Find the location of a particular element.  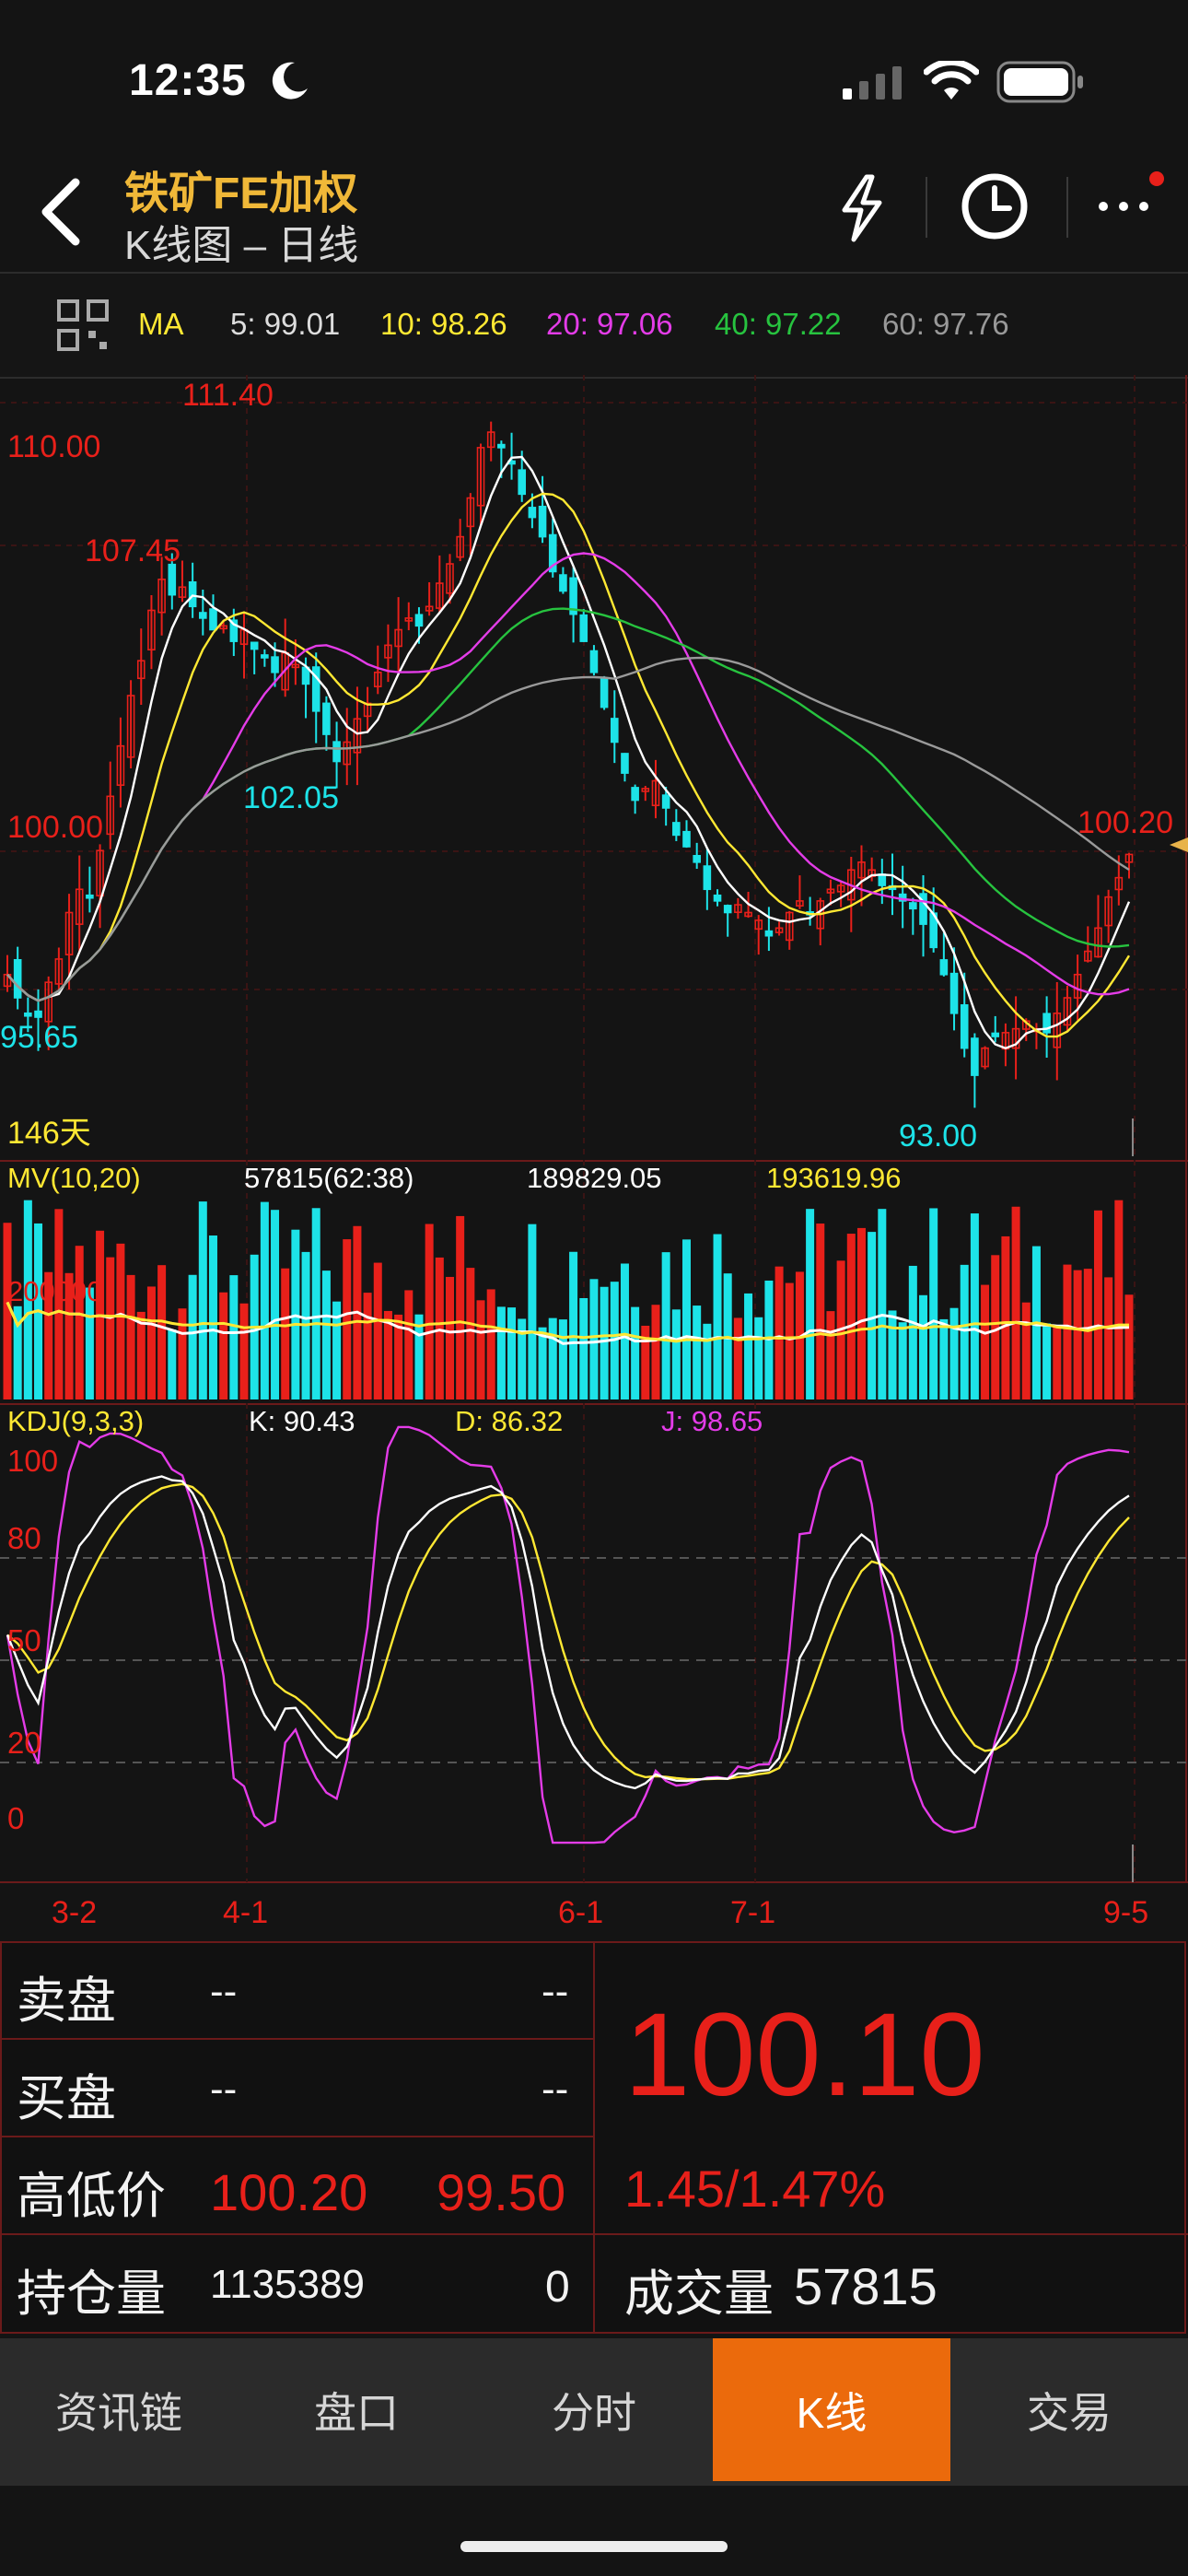

kdj-gridlines is located at coordinates (594, 1660).